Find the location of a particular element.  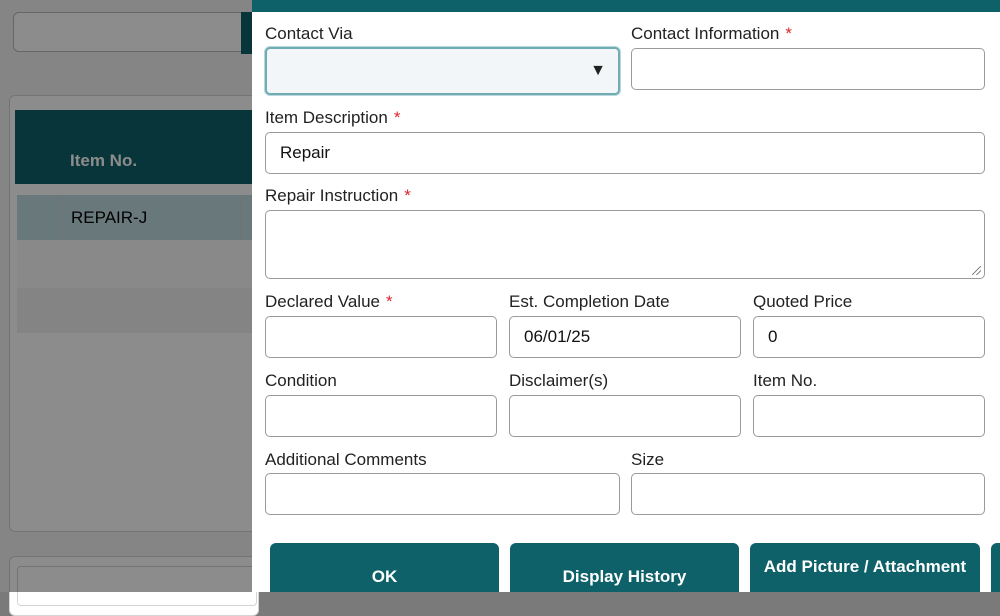

contact-information-field is located at coordinates (808, 69).